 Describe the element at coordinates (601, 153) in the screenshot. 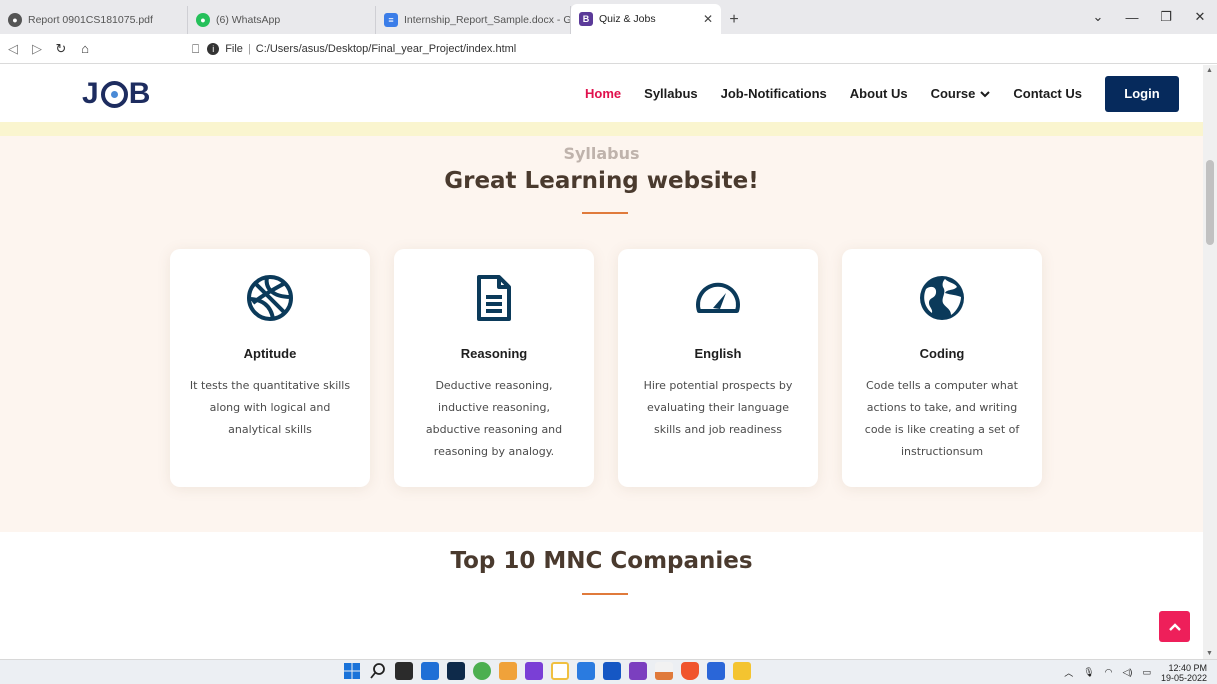

I see `section-subtitle: Syllabus` at that location.